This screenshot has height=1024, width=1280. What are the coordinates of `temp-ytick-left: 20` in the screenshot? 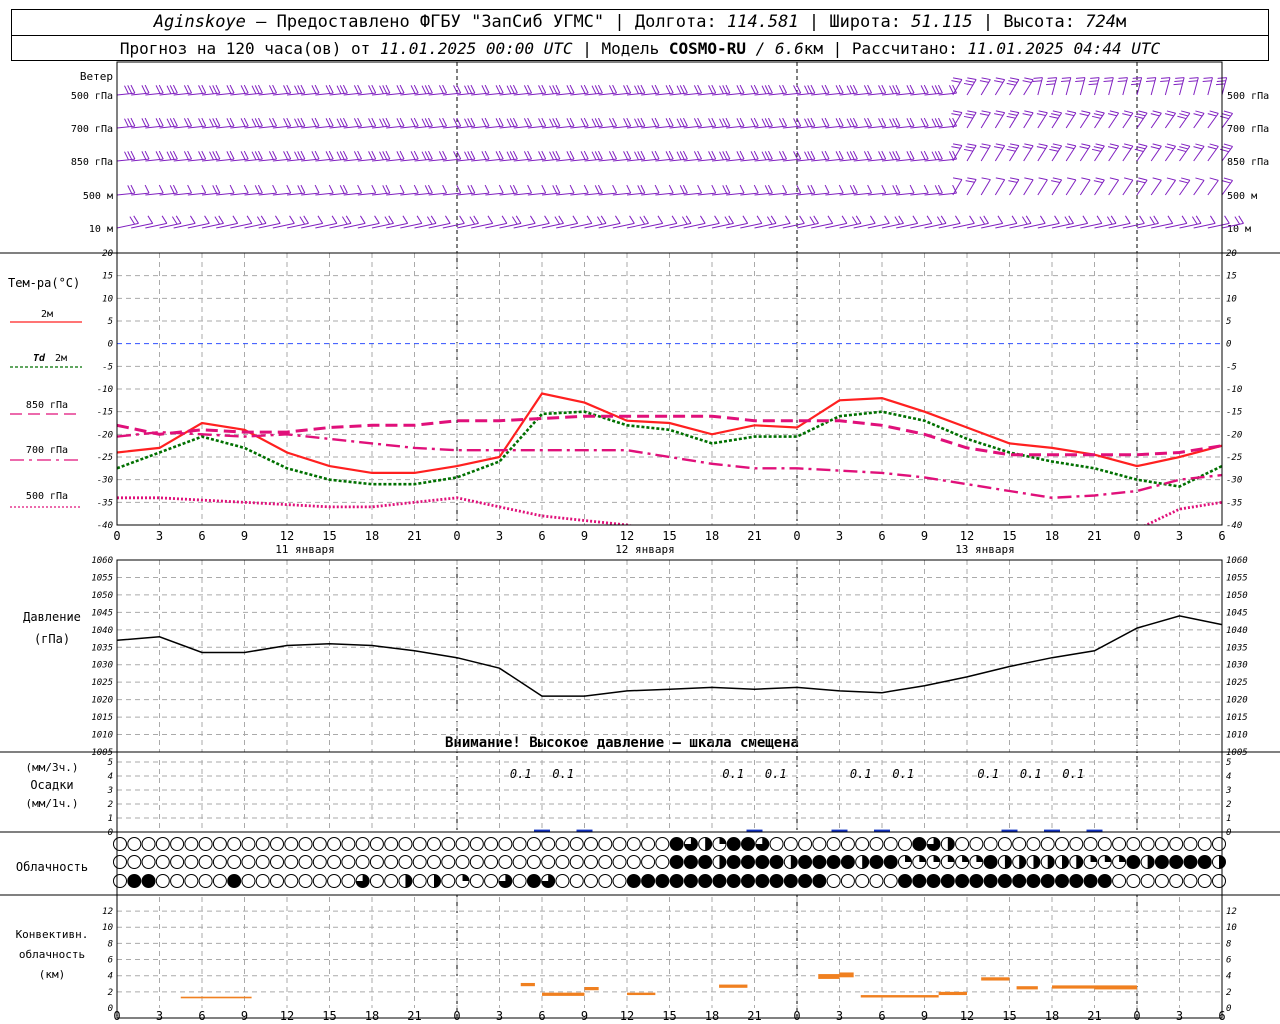 It's located at (107, 254).